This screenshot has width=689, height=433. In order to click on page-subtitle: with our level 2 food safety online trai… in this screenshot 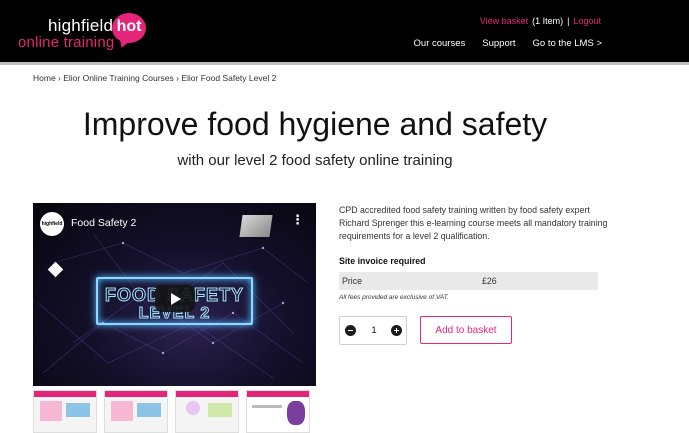, I will do `click(315, 160)`.